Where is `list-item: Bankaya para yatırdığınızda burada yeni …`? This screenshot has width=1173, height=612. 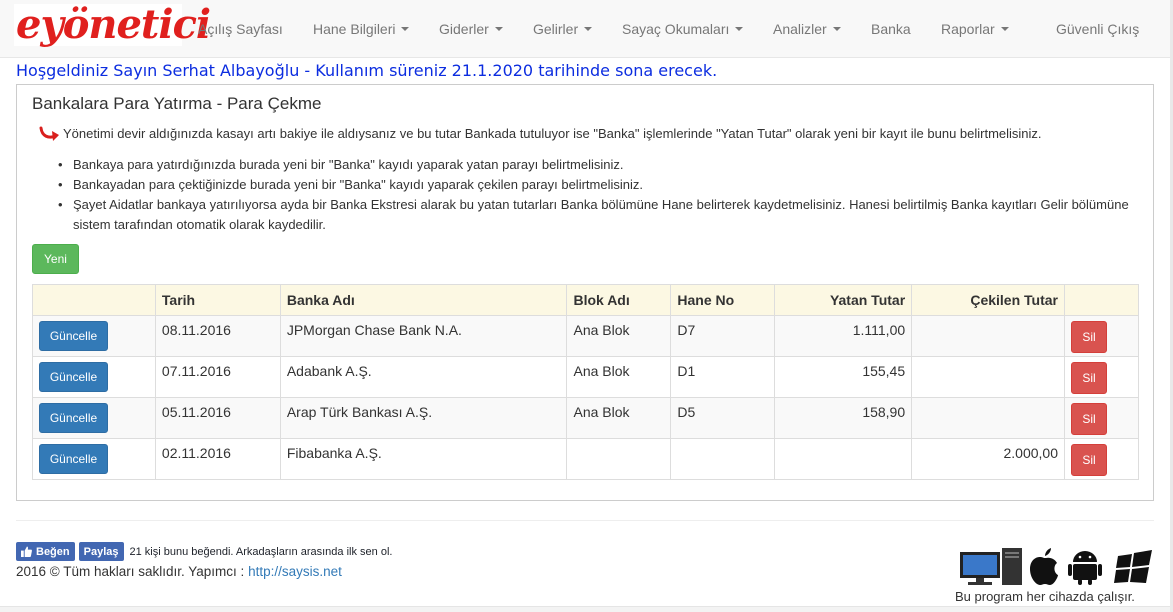
list-item: Bankaya para yatırdığınızda burada yeni … is located at coordinates (598, 165).